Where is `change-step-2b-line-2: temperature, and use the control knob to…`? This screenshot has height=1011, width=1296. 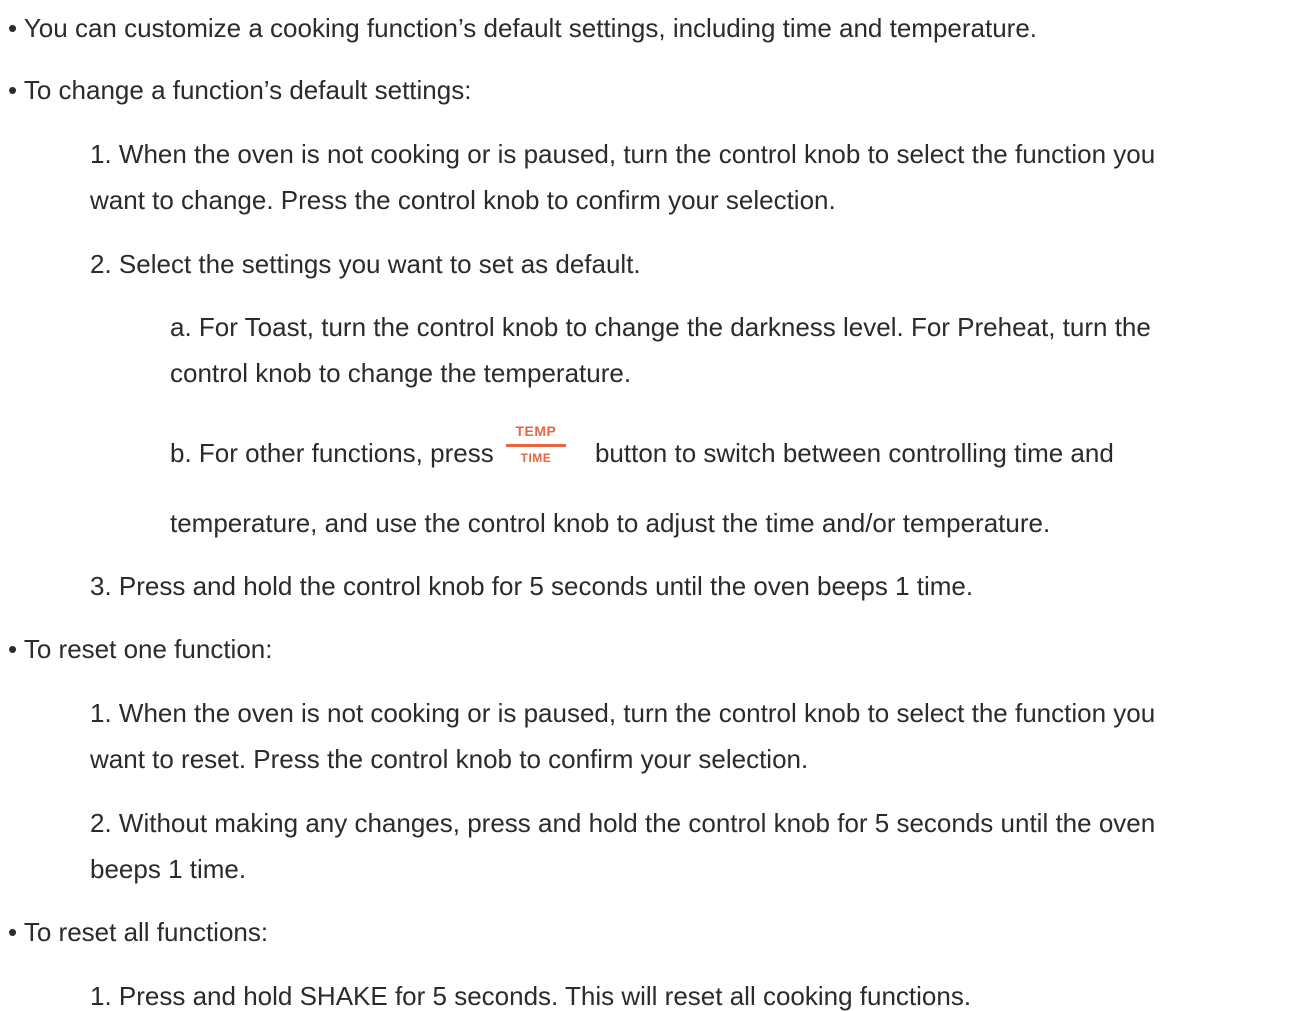
change-step-2b-line-2: temperature, and use the control knob to… is located at coordinates (610, 523).